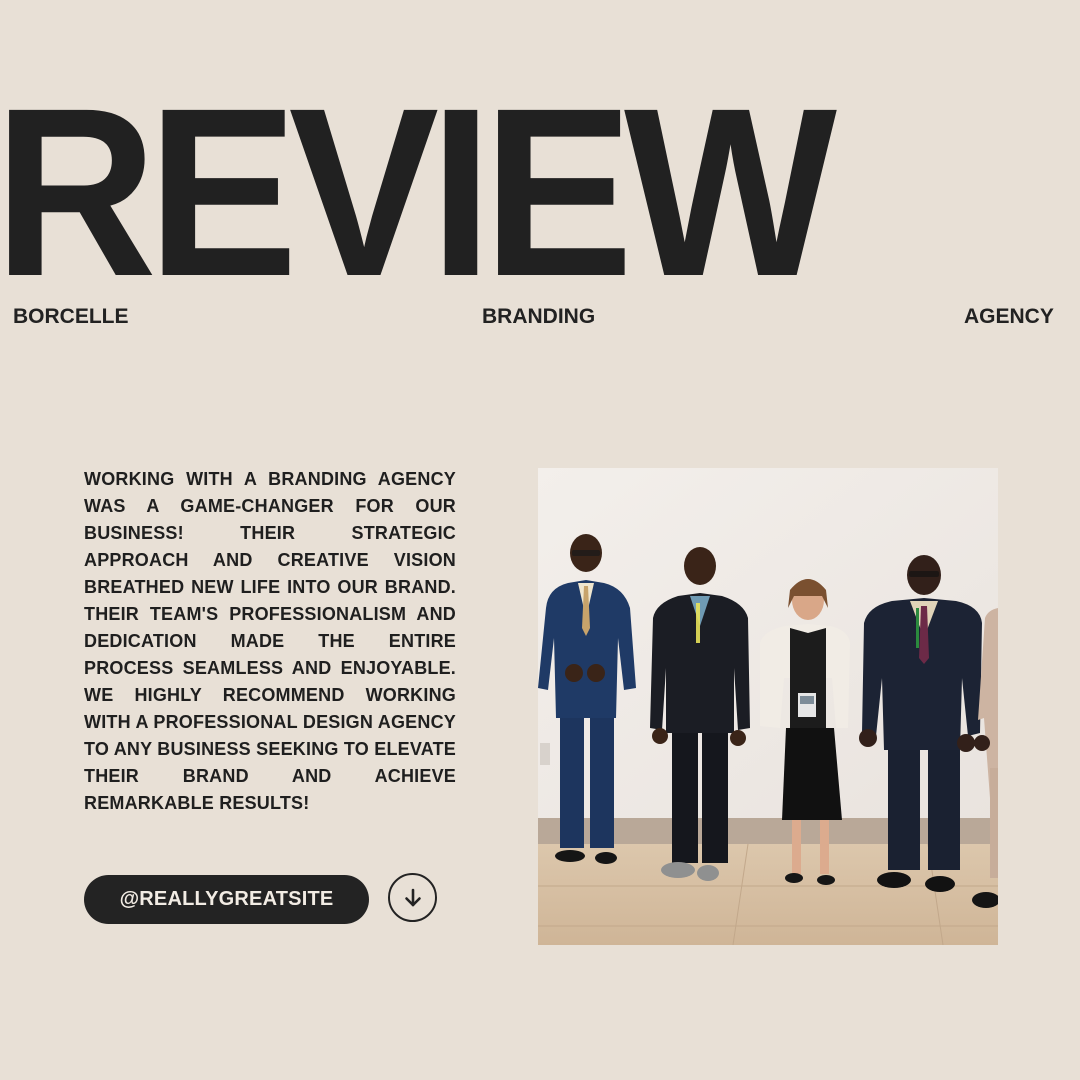 Image resolution: width=1080 pixels, height=1080 pixels. I want to click on scroll-down-button, so click(412, 897).